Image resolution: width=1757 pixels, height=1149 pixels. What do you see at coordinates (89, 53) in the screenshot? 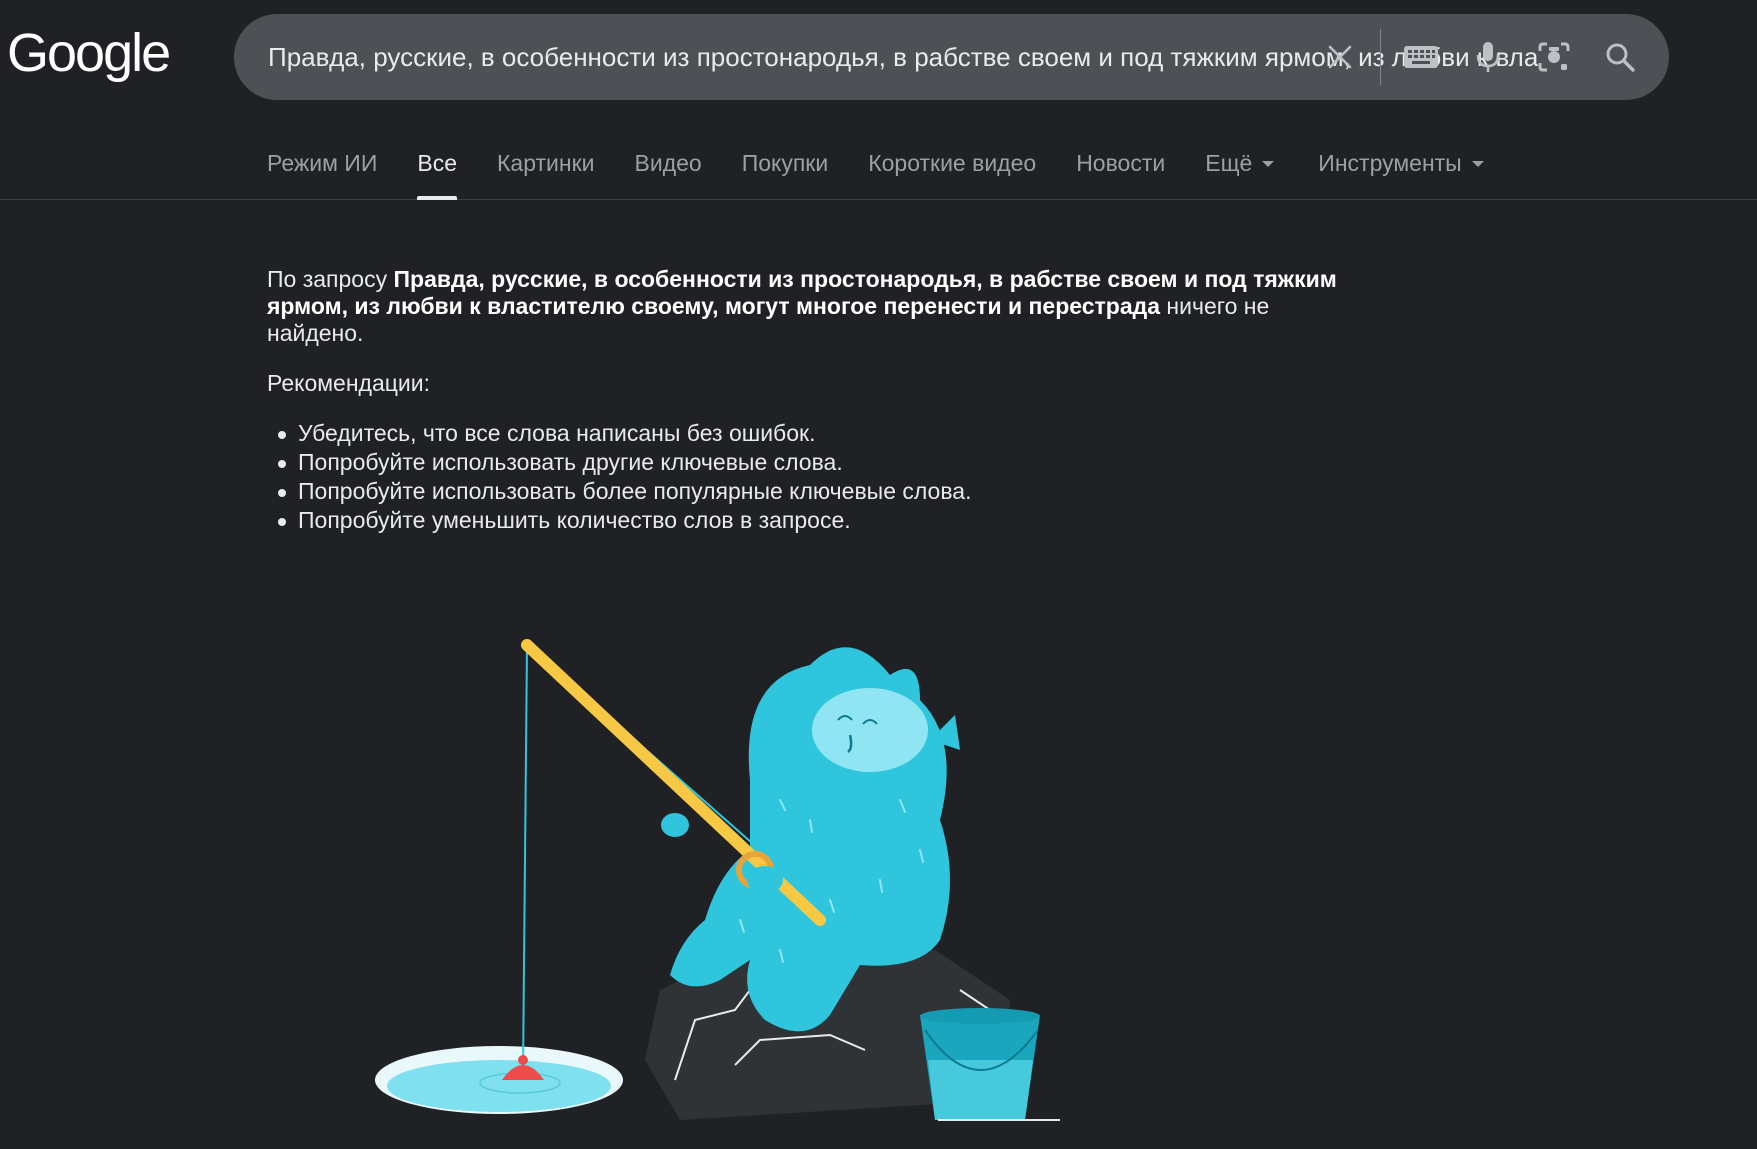
I see `google-logo: Google` at bounding box center [89, 53].